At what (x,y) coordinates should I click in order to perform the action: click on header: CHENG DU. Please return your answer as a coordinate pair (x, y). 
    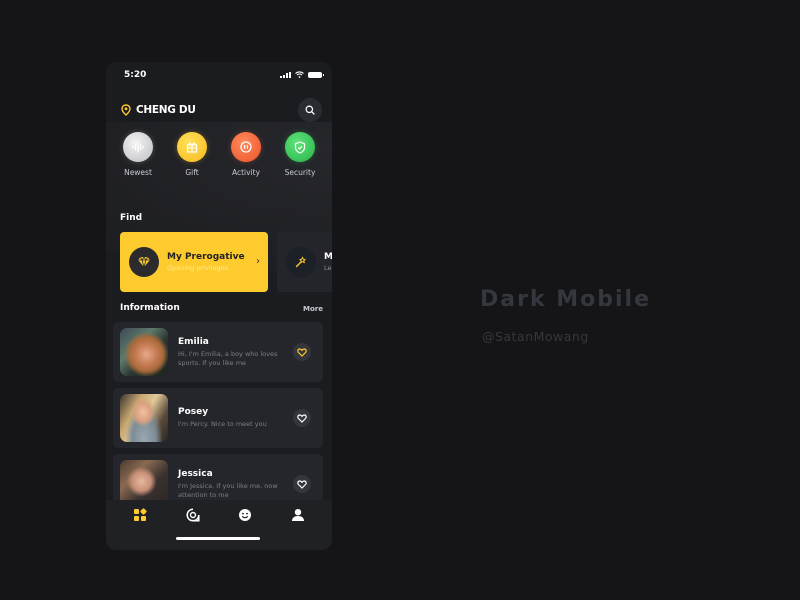
    Looking at the image, I should click on (221, 110).